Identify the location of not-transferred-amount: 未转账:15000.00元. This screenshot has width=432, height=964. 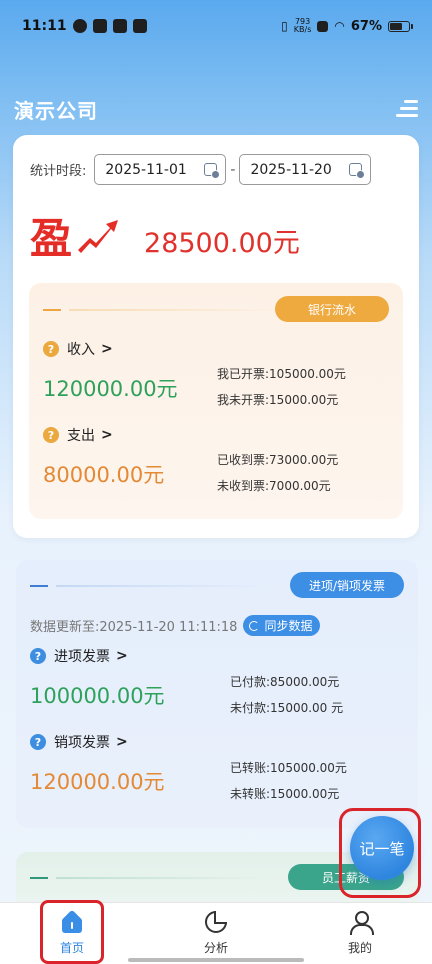
(285, 794).